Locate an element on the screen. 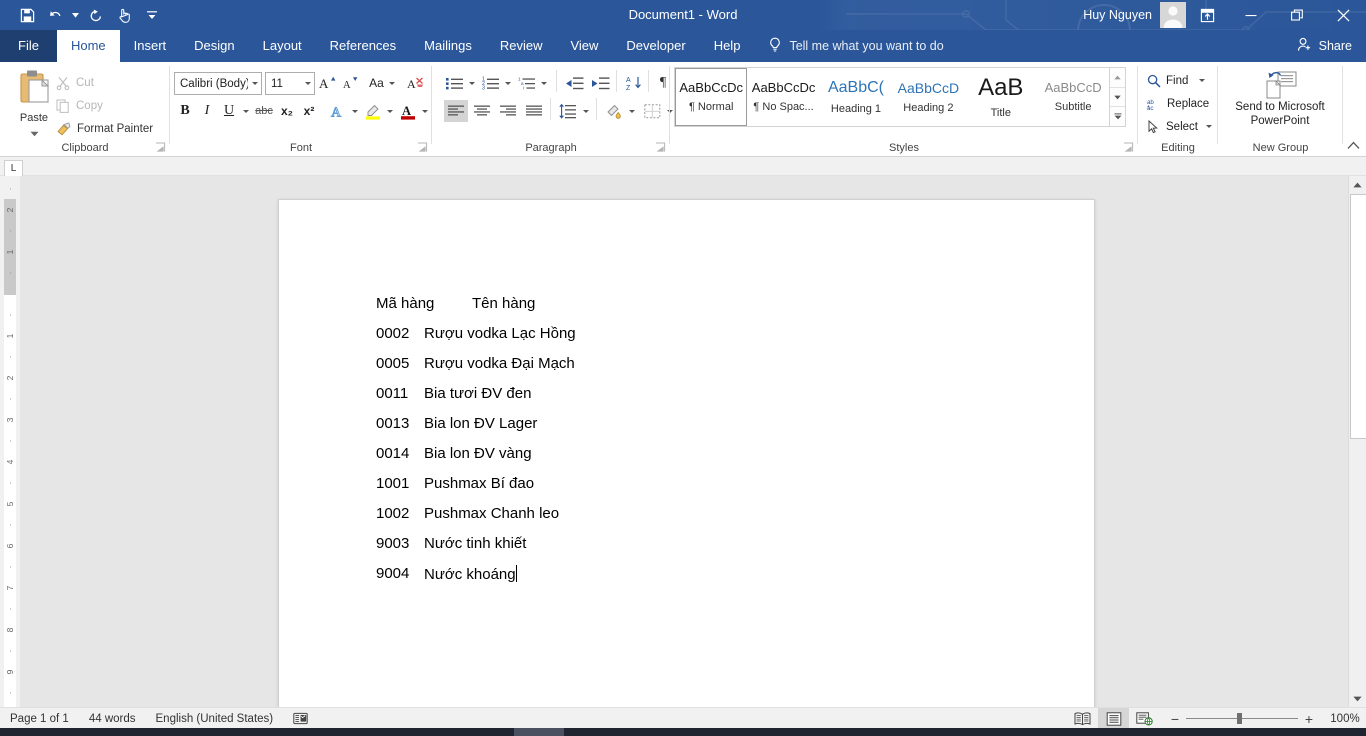 Image resolution: width=1366 pixels, height=736 pixels. collapse-ribbon-button is located at coordinates (1353, 145).